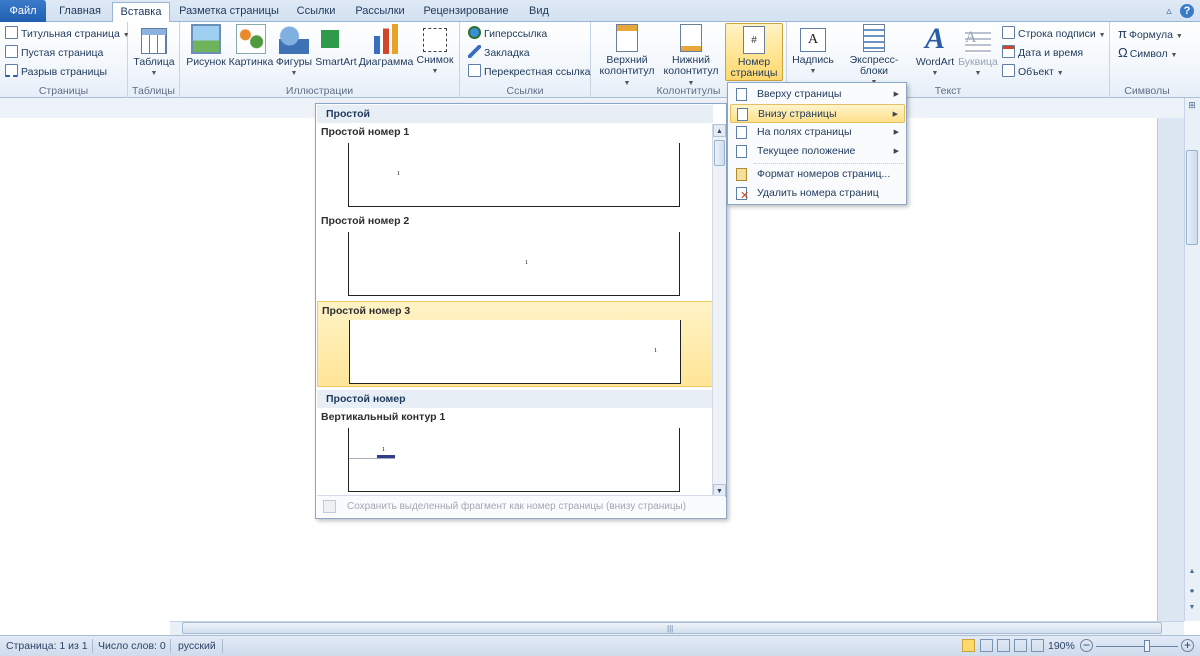 The width and height of the screenshot is (1200, 656). What do you see at coordinates (47, 646) in the screenshot?
I see `page-count-status: Страница: 1 из 1` at bounding box center [47, 646].